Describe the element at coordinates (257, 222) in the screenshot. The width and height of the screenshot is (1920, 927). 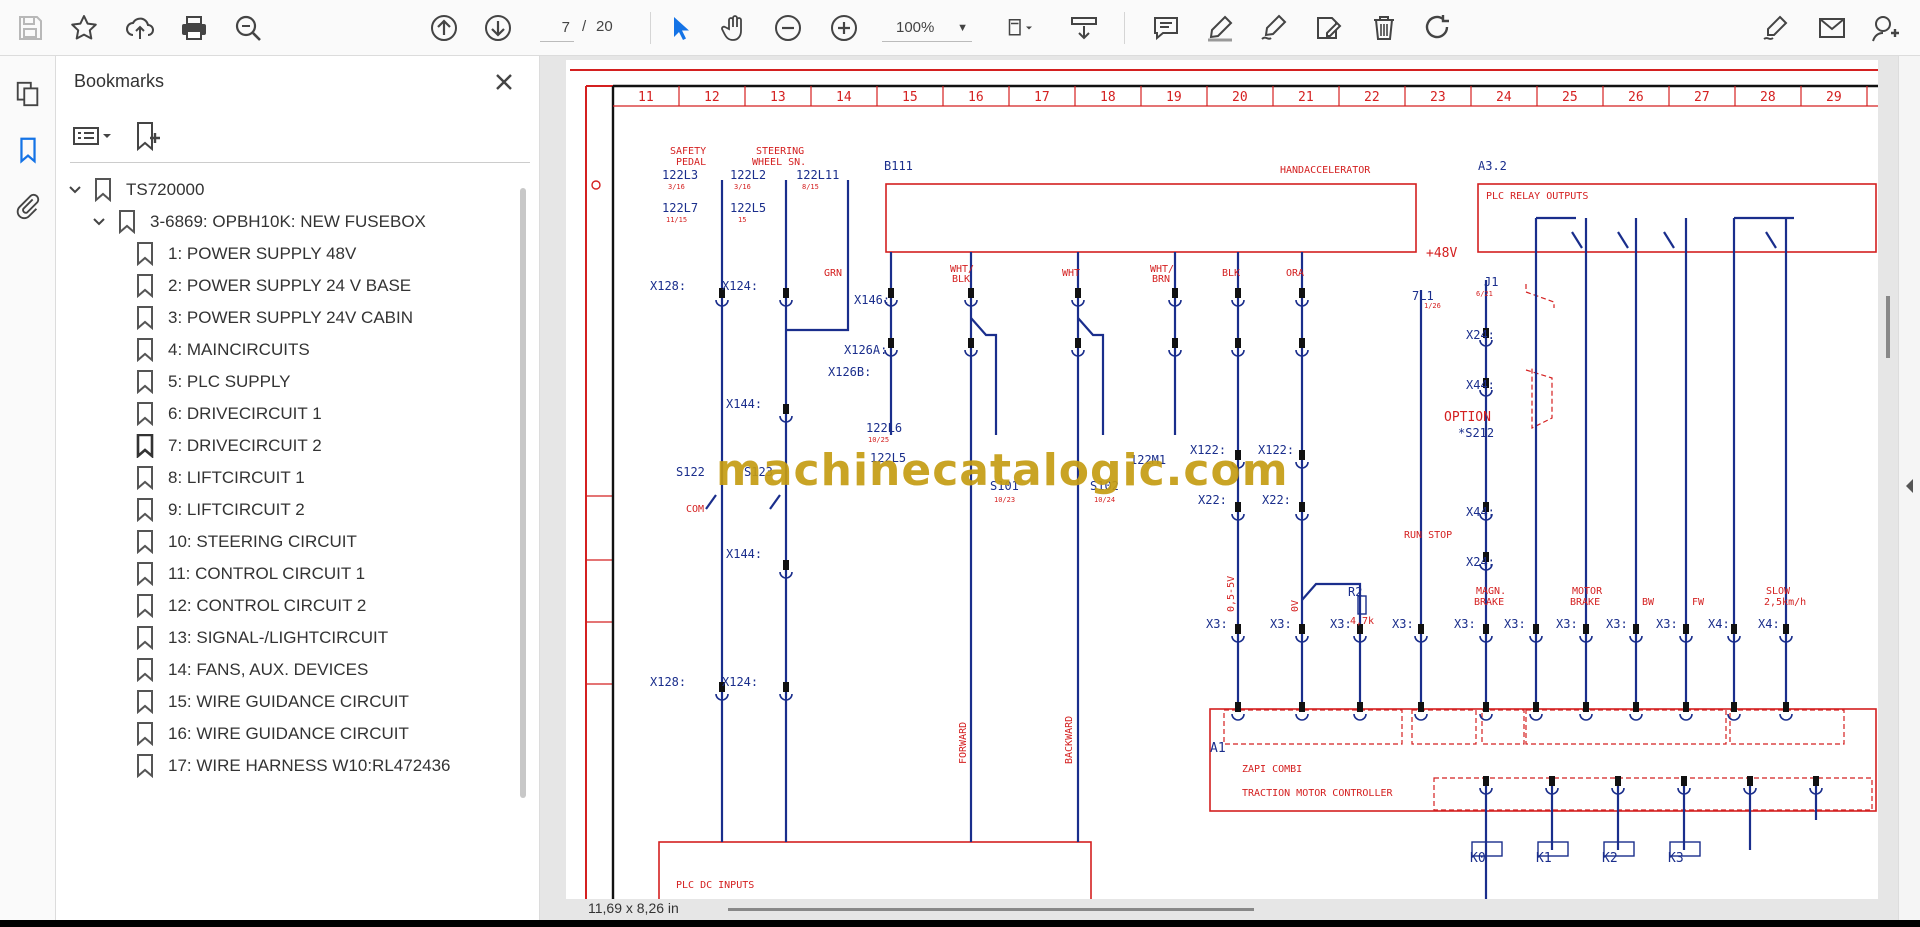
I see `bookmark-item: 3-6869: OPBH10K: NEW FUSEBOX` at that location.